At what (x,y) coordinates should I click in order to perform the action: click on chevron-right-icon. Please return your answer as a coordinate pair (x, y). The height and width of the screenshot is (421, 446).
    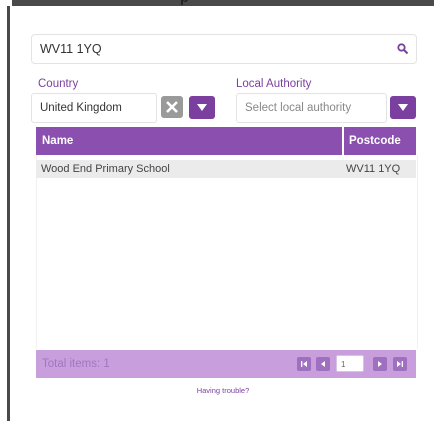
    Looking at the image, I should click on (380, 364).